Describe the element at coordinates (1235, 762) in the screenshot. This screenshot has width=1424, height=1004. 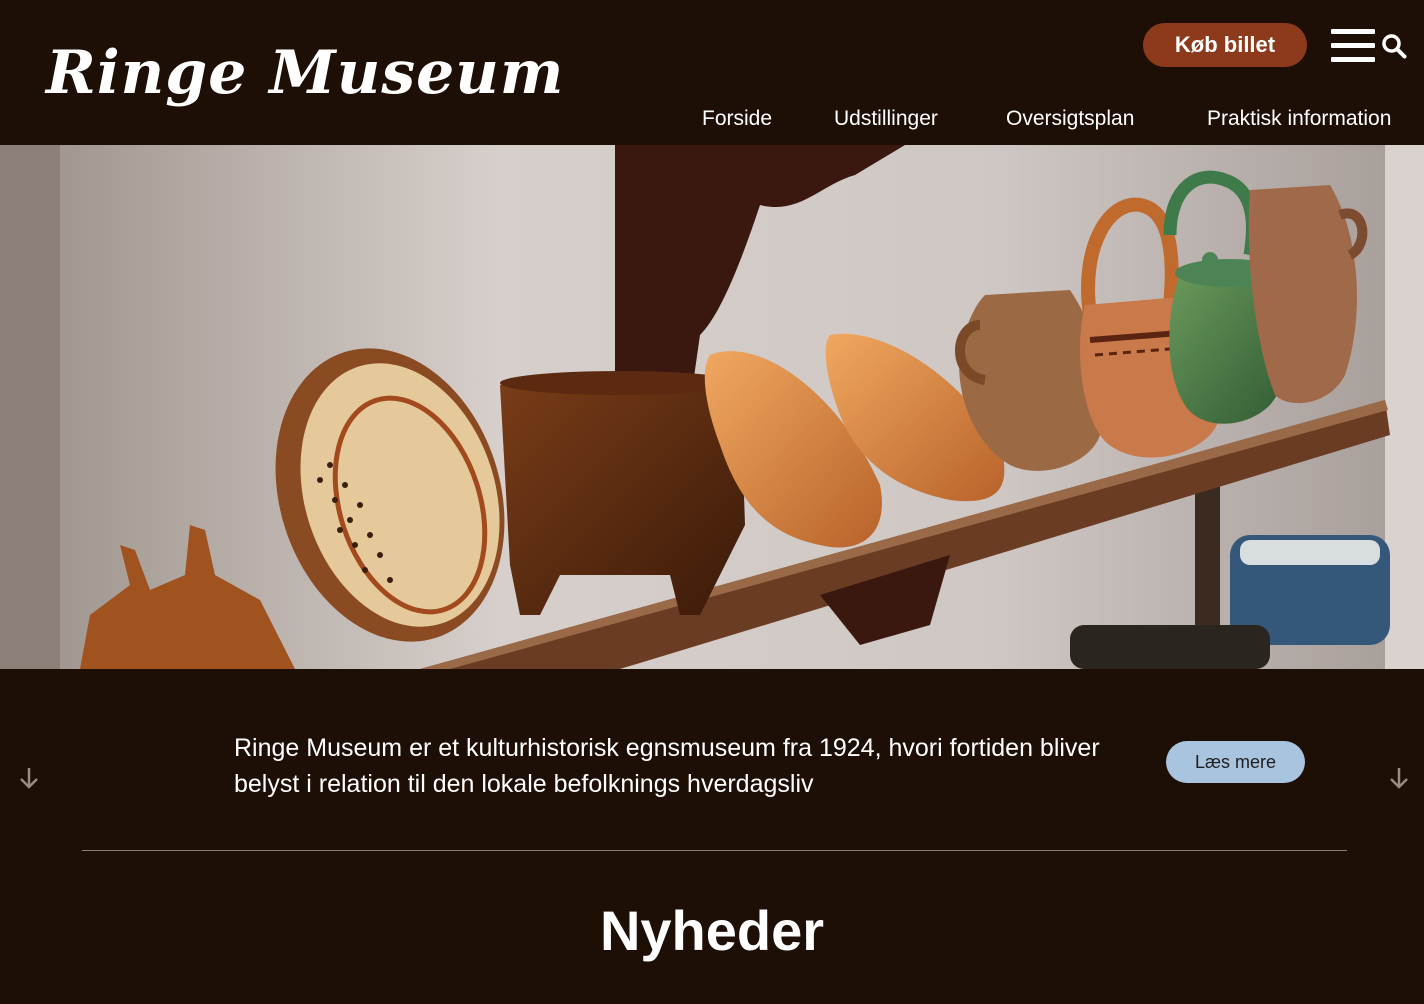
I see `read-more-button: Læs mere` at that location.